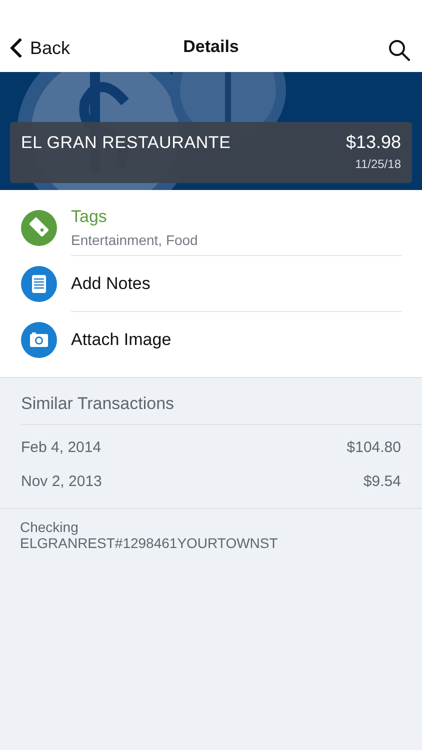  I want to click on transaction-date: 11/25/18, so click(378, 164).